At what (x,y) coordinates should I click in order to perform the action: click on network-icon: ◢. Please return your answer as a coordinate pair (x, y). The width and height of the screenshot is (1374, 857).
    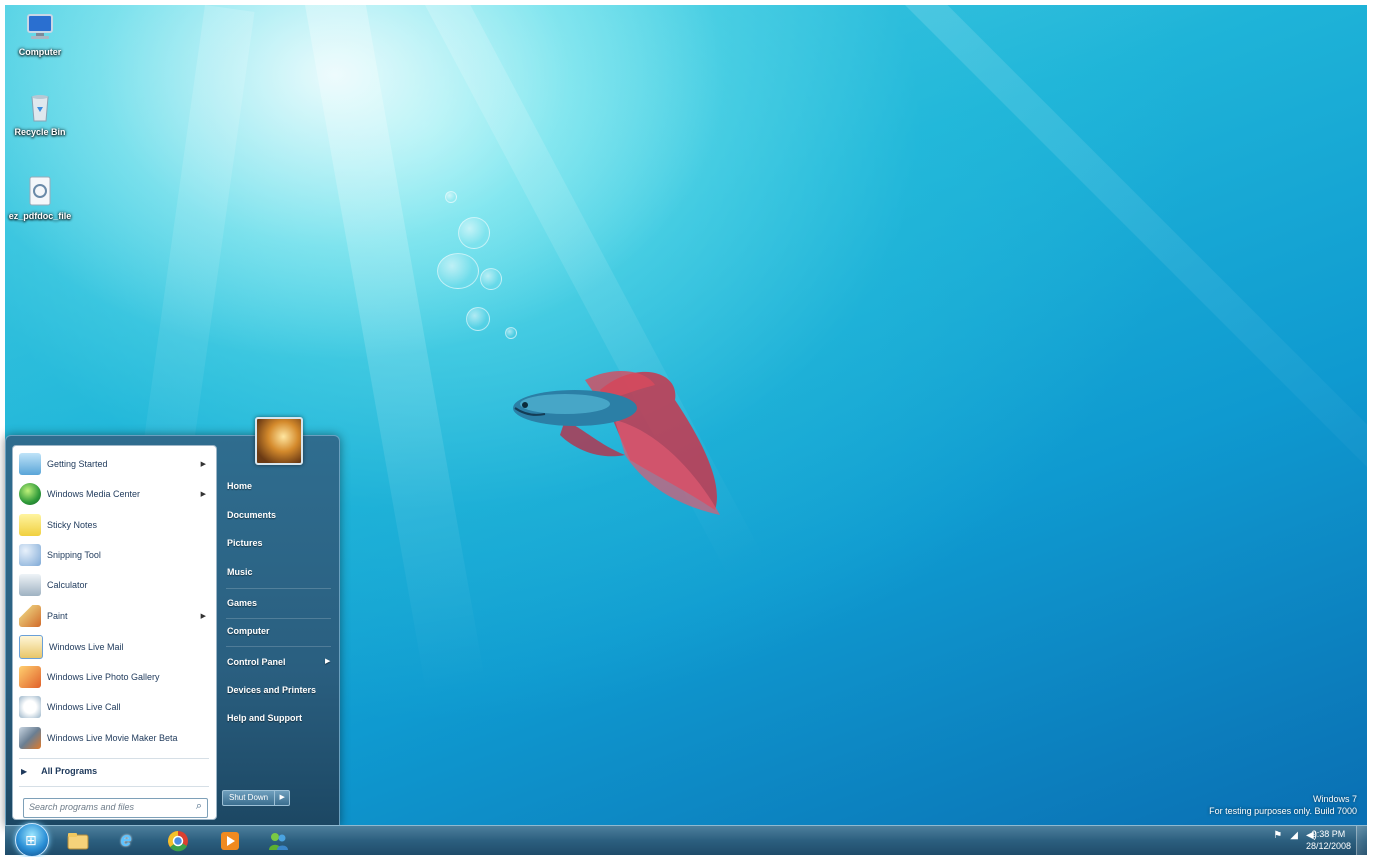
    Looking at the image, I should click on (1294, 835).